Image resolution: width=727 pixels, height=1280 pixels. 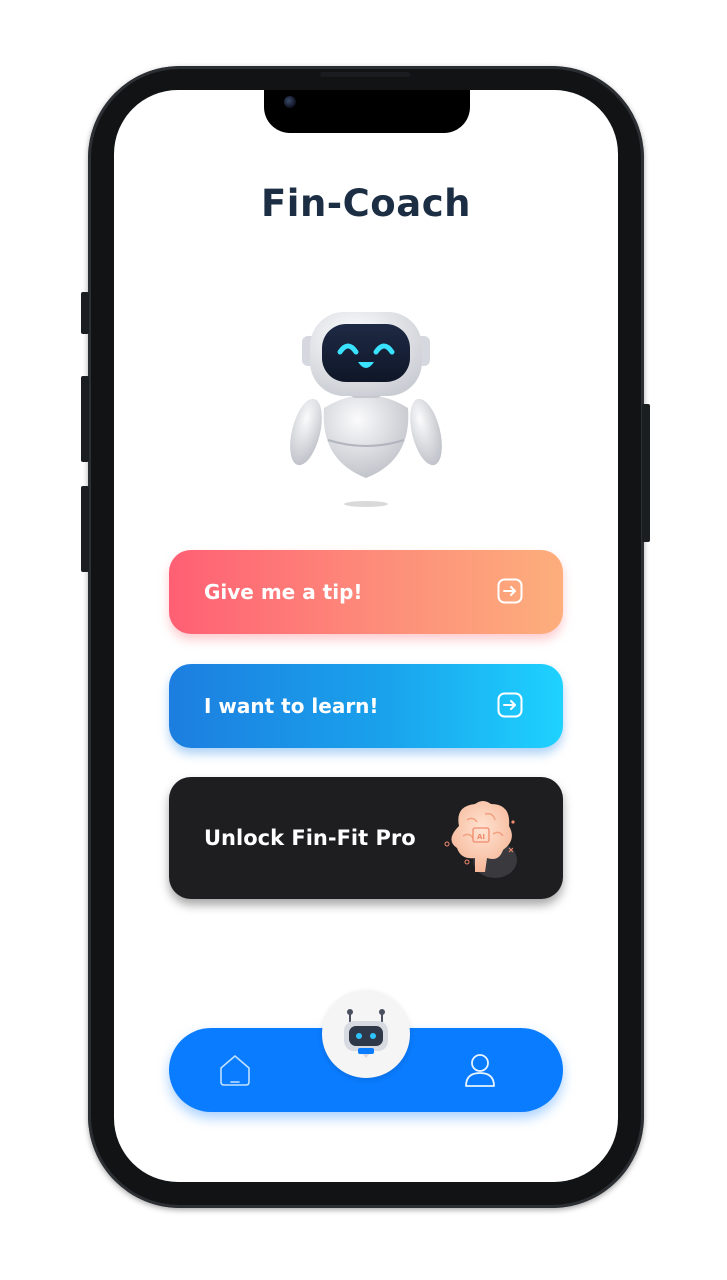 I want to click on robot-mascot-illustration, so click(x=366, y=409).